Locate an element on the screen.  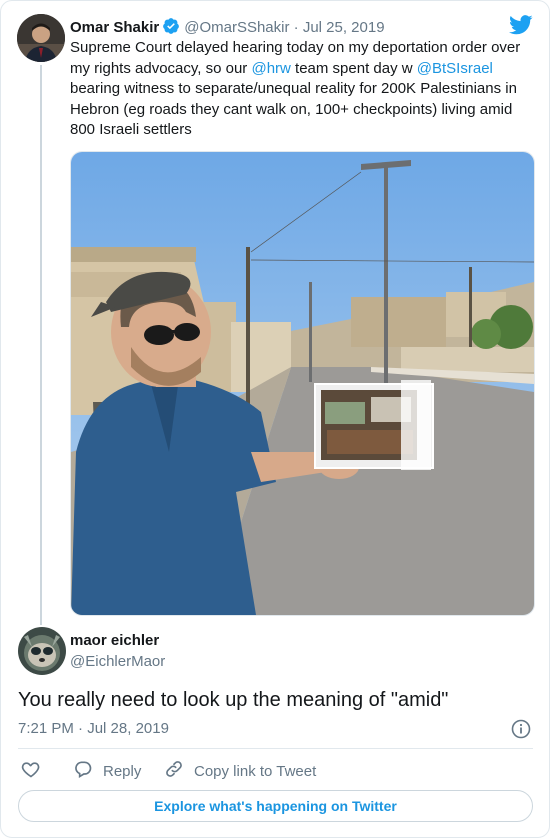
reply-date: Jul 28, 2019 is located at coordinates (128, 728).